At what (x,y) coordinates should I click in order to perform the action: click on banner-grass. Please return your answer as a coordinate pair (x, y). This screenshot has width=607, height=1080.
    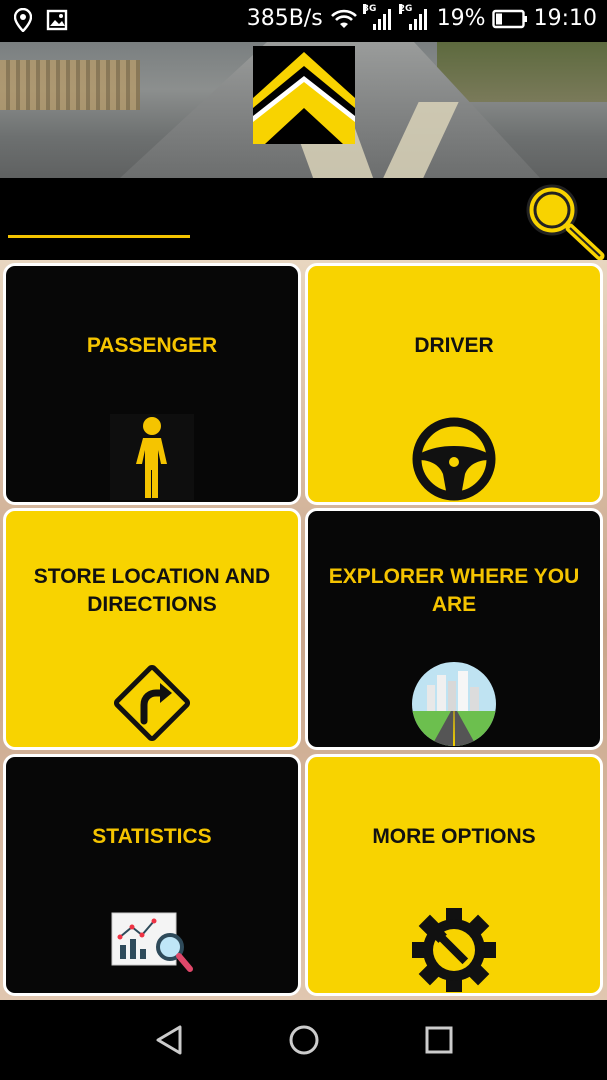
    Looking at the image, I should click on (522, 72).